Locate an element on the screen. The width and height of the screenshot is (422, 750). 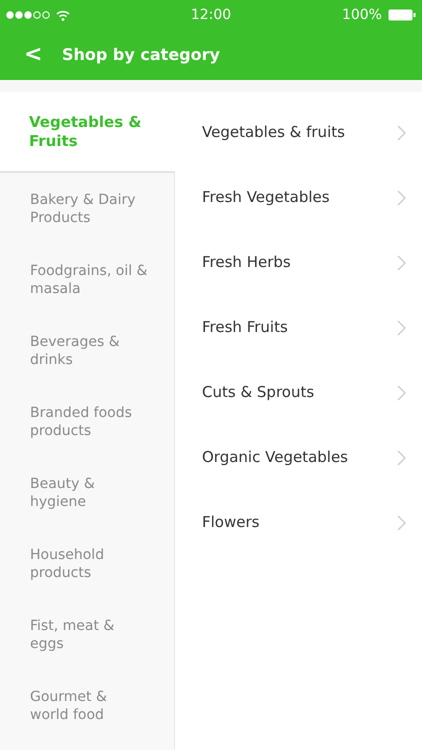
status-time: 12:00 is located at coordinates (211, 15).